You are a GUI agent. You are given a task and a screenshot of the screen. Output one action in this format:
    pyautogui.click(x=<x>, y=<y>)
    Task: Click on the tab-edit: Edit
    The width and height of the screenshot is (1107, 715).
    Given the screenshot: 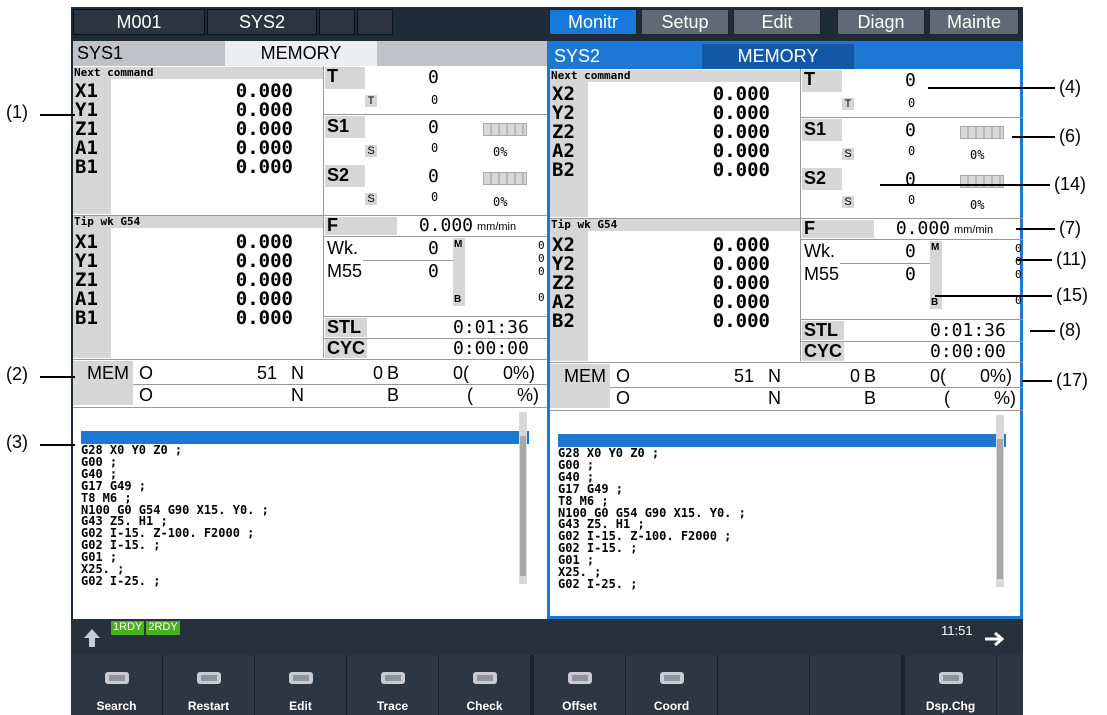 What is the action you would take?
    pyautogui.click(x=777, y=22)
    